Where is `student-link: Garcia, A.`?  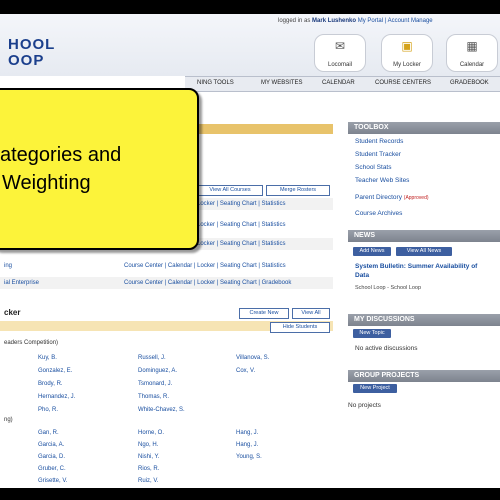 student-link: Garcia, A. is located at coordinates (52, 445).